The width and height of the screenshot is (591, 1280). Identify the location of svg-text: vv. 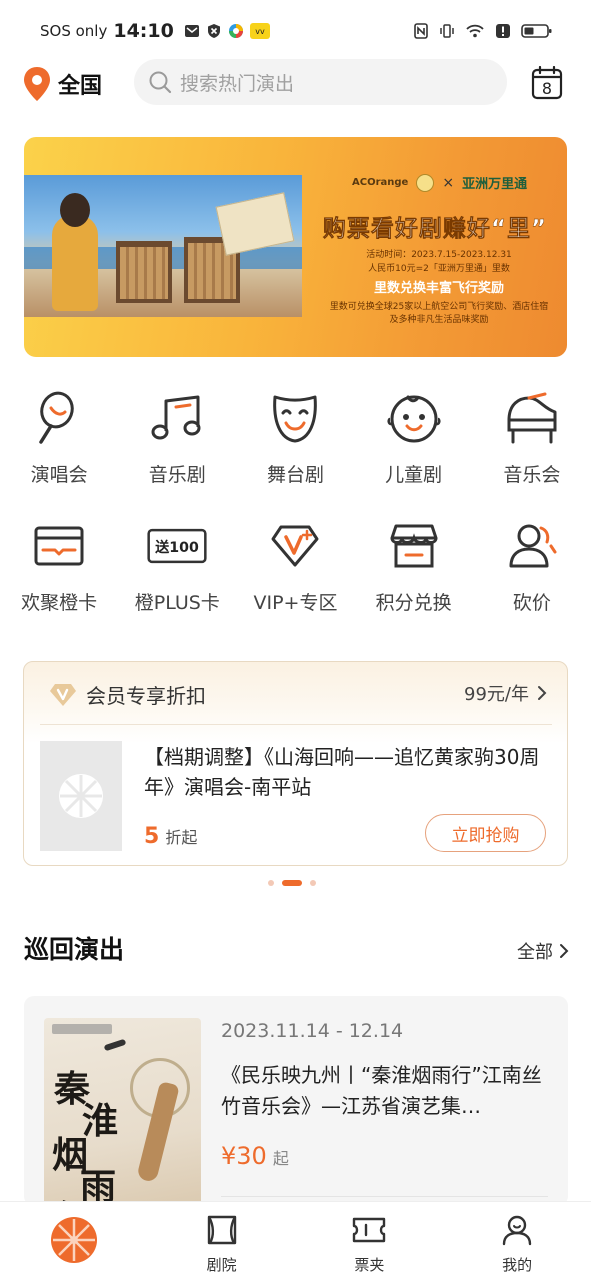
(260, 31).